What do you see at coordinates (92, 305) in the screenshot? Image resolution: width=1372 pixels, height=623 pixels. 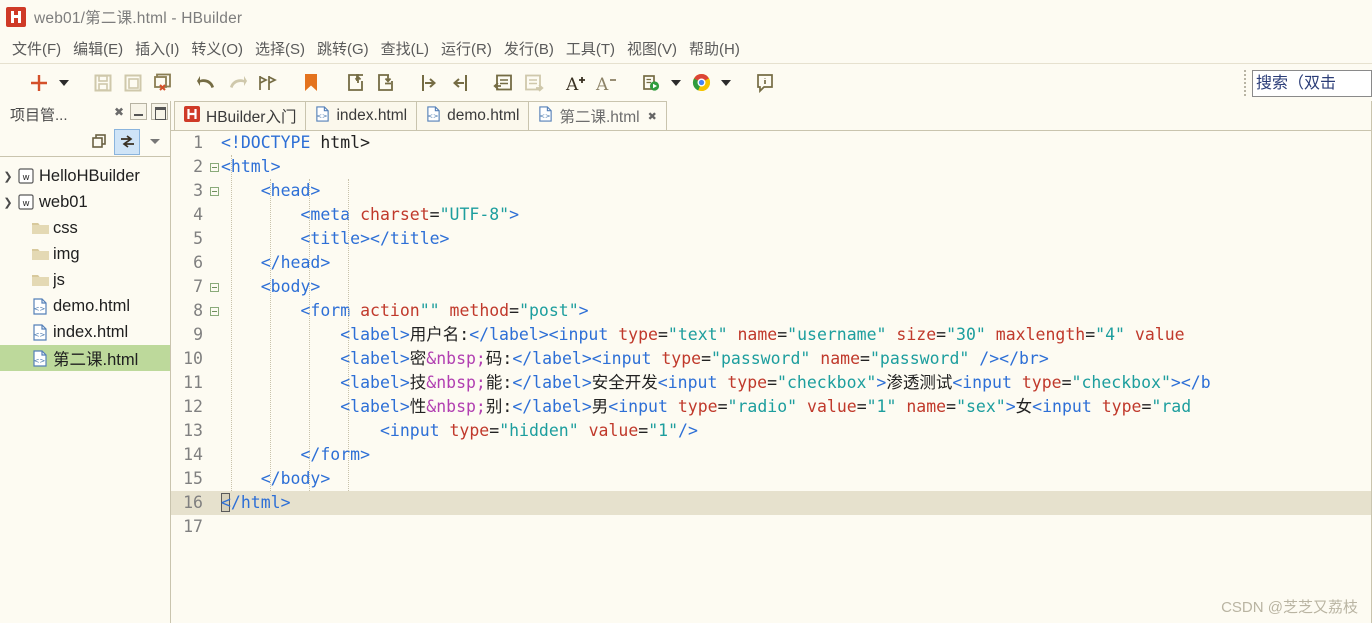 I see `tree-item-label: demo.html` at bounding box center [92, 305].